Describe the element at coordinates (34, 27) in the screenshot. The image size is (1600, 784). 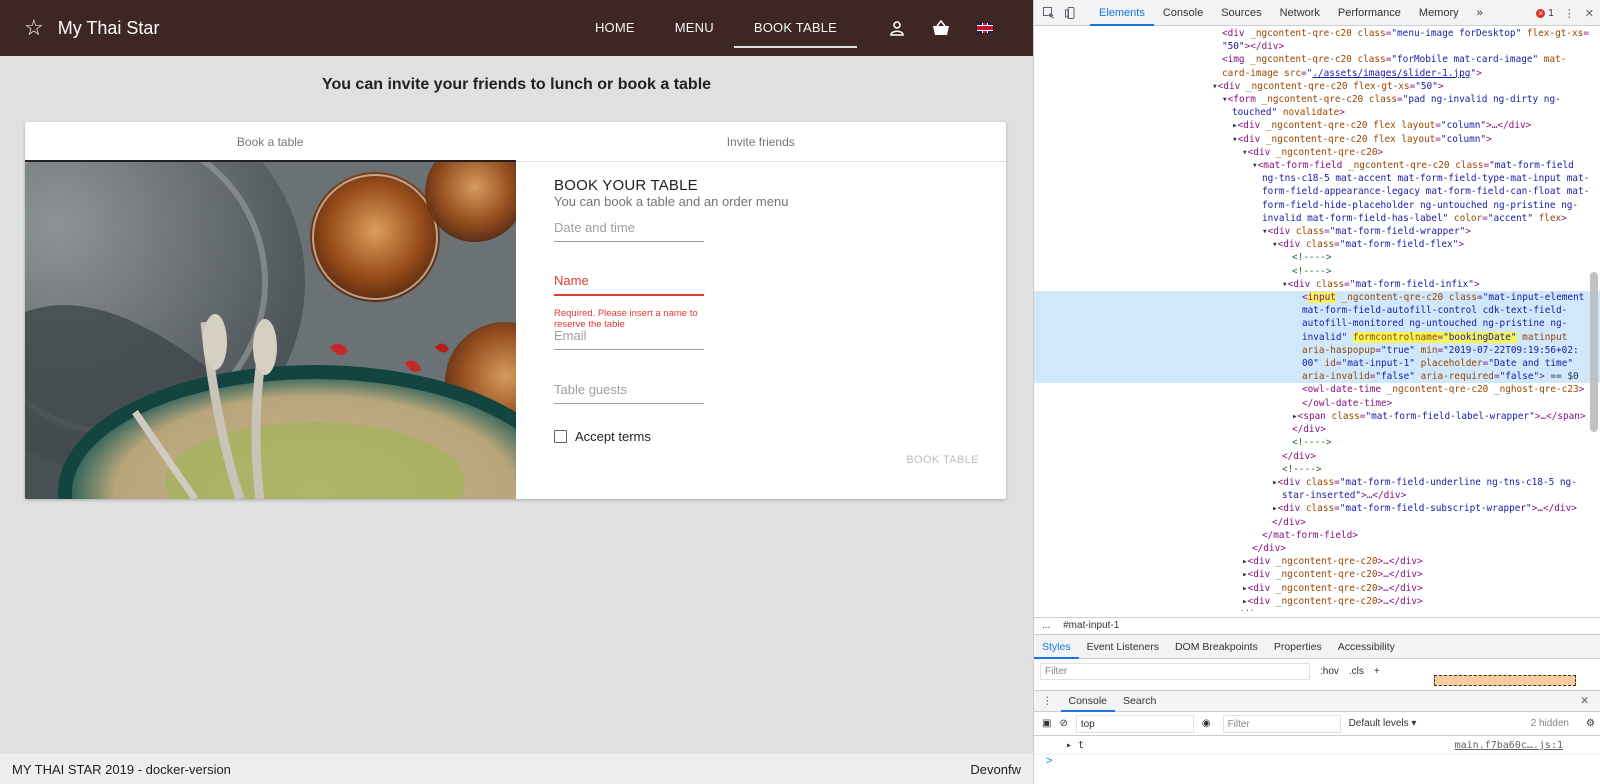
I see `star-icon: ☆` at that location.